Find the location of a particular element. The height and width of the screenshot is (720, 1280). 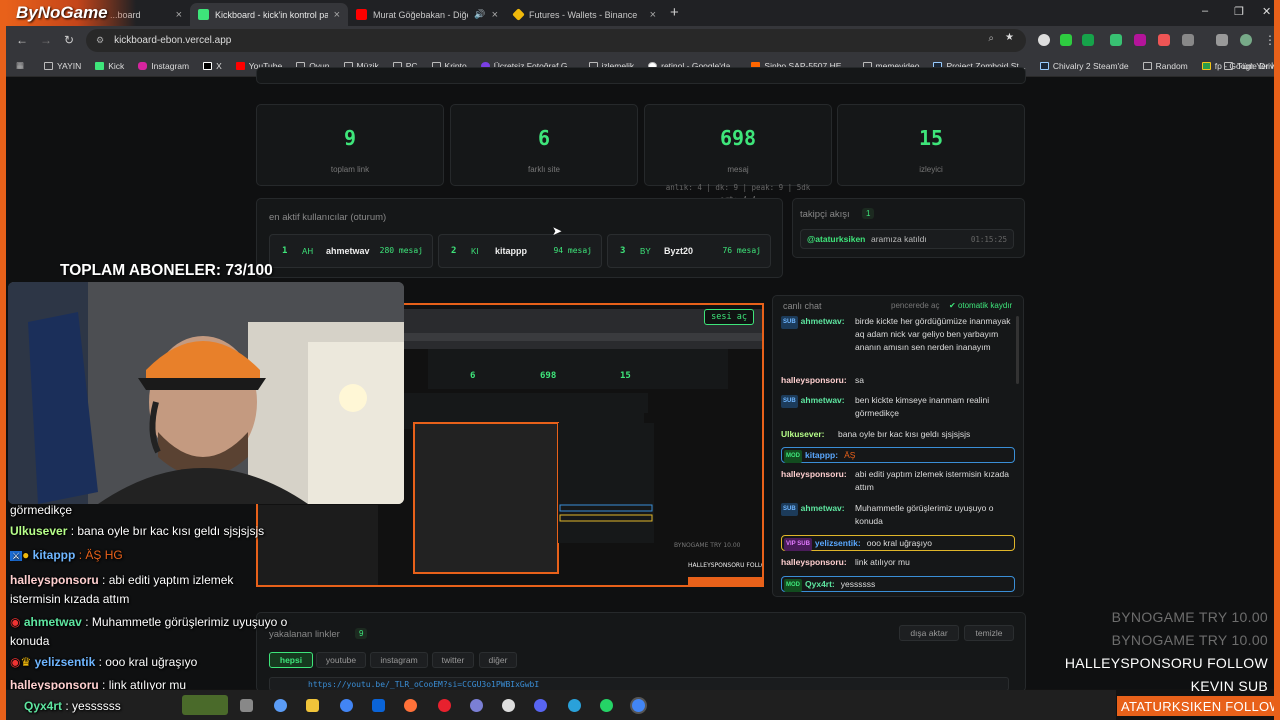

chat-text: bana oyle bır kac kısı geldı sjsjsjsjs is located at coordinates (904, 434).